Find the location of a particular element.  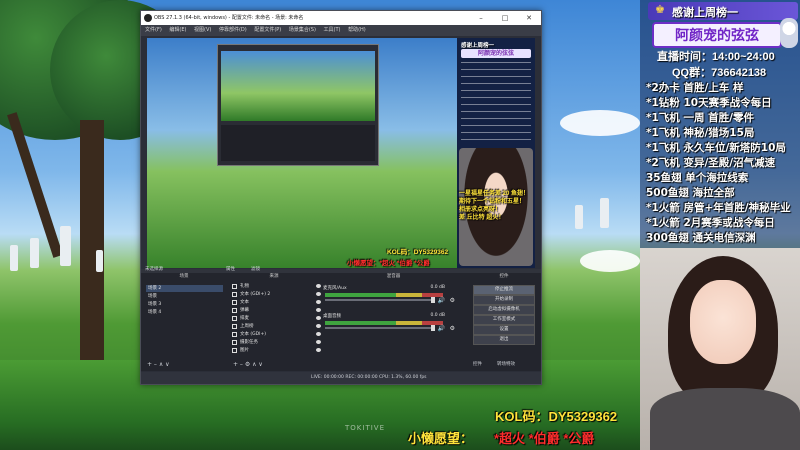

virtual-camera-button: 启动虚拟摄像机 is located at coordinates (504, 310).